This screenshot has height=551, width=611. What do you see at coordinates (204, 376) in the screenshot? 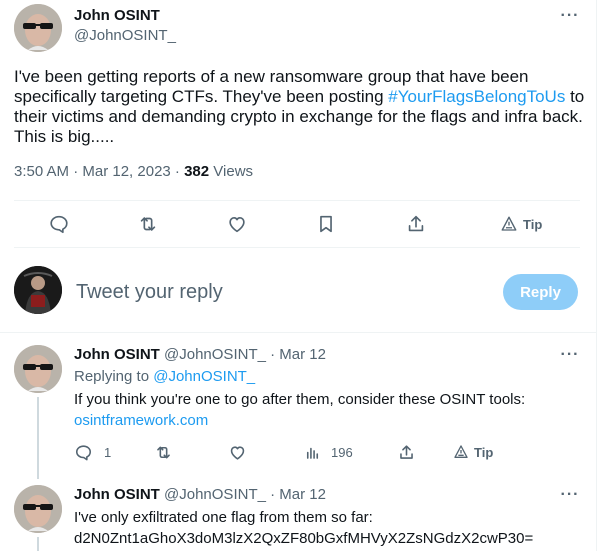
I see `replying-to-handle: @JohnOSINT_` at bounding box center [204, 376].